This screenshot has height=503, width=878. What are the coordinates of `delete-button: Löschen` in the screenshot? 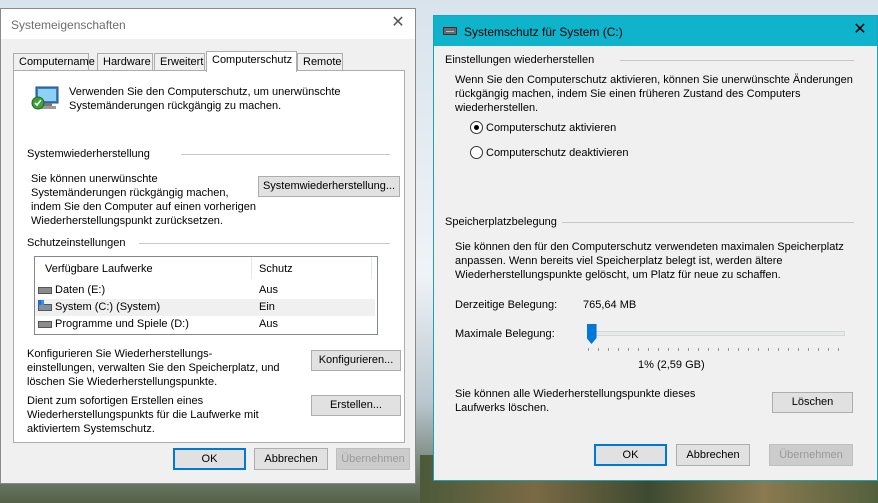 It's located at (812, 402).